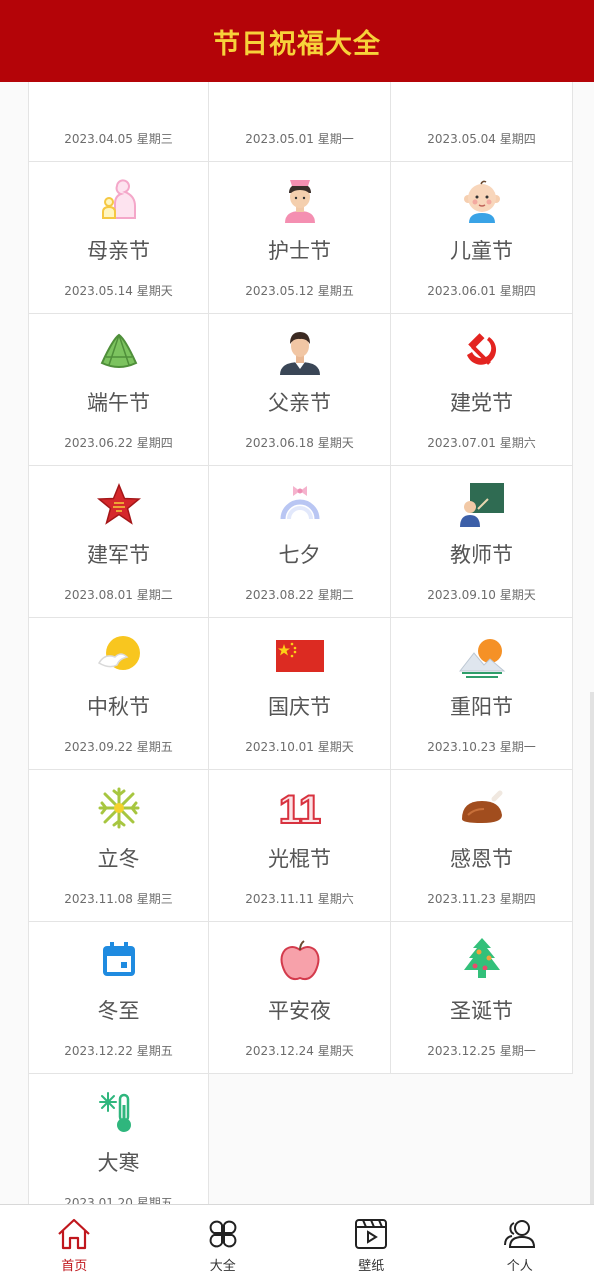 Image resolution: width=594 pixels, height=1280 pixels. I want to click on number-11-label: 11, so click(299, 809).